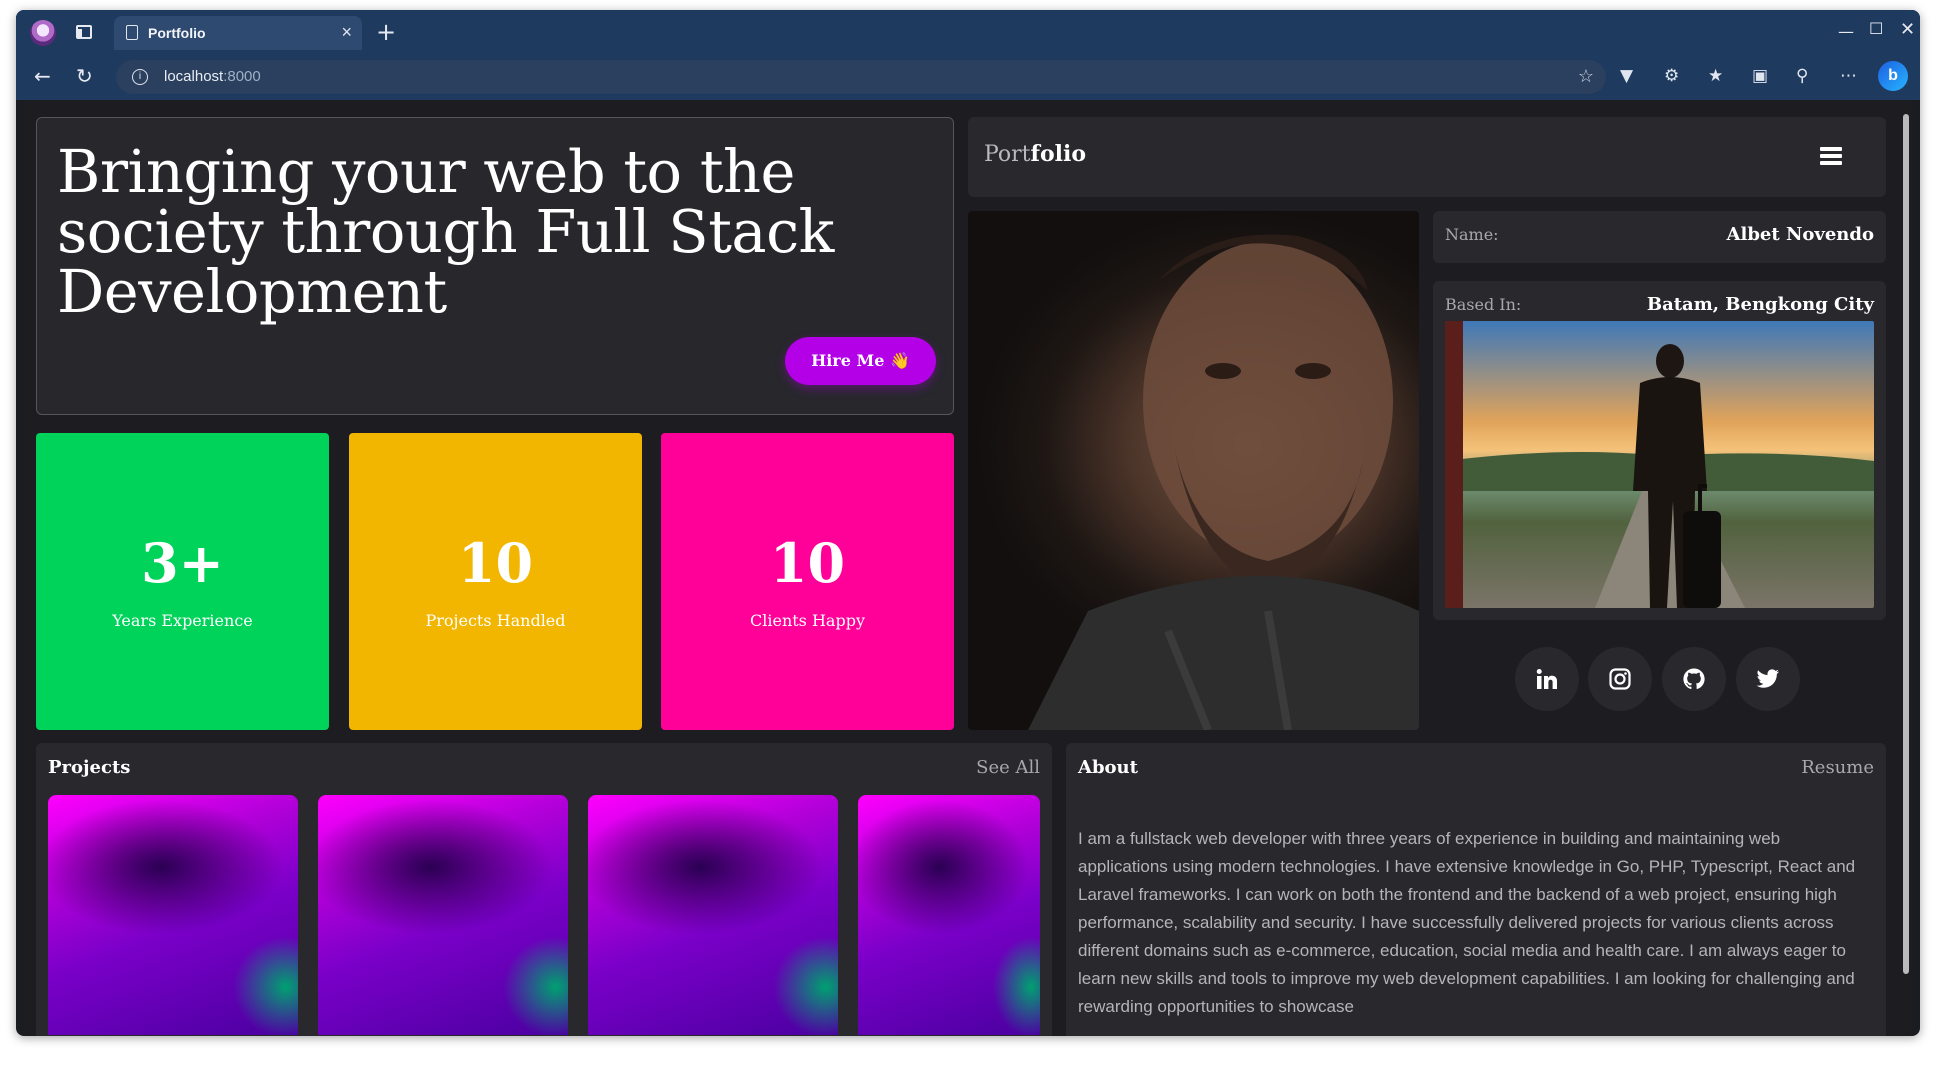 Image resolution: width=1936 pixels, height=1068 pixels. Describe the element at coordinates (1831, 156) in the screenshot. I see `hamburger-icon` at that location.